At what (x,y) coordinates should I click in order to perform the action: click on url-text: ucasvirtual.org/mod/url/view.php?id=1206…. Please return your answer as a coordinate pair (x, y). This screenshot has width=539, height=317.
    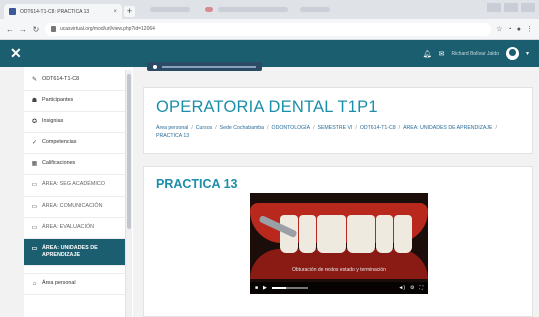
    Looking at the image, I should click on (107, 29).